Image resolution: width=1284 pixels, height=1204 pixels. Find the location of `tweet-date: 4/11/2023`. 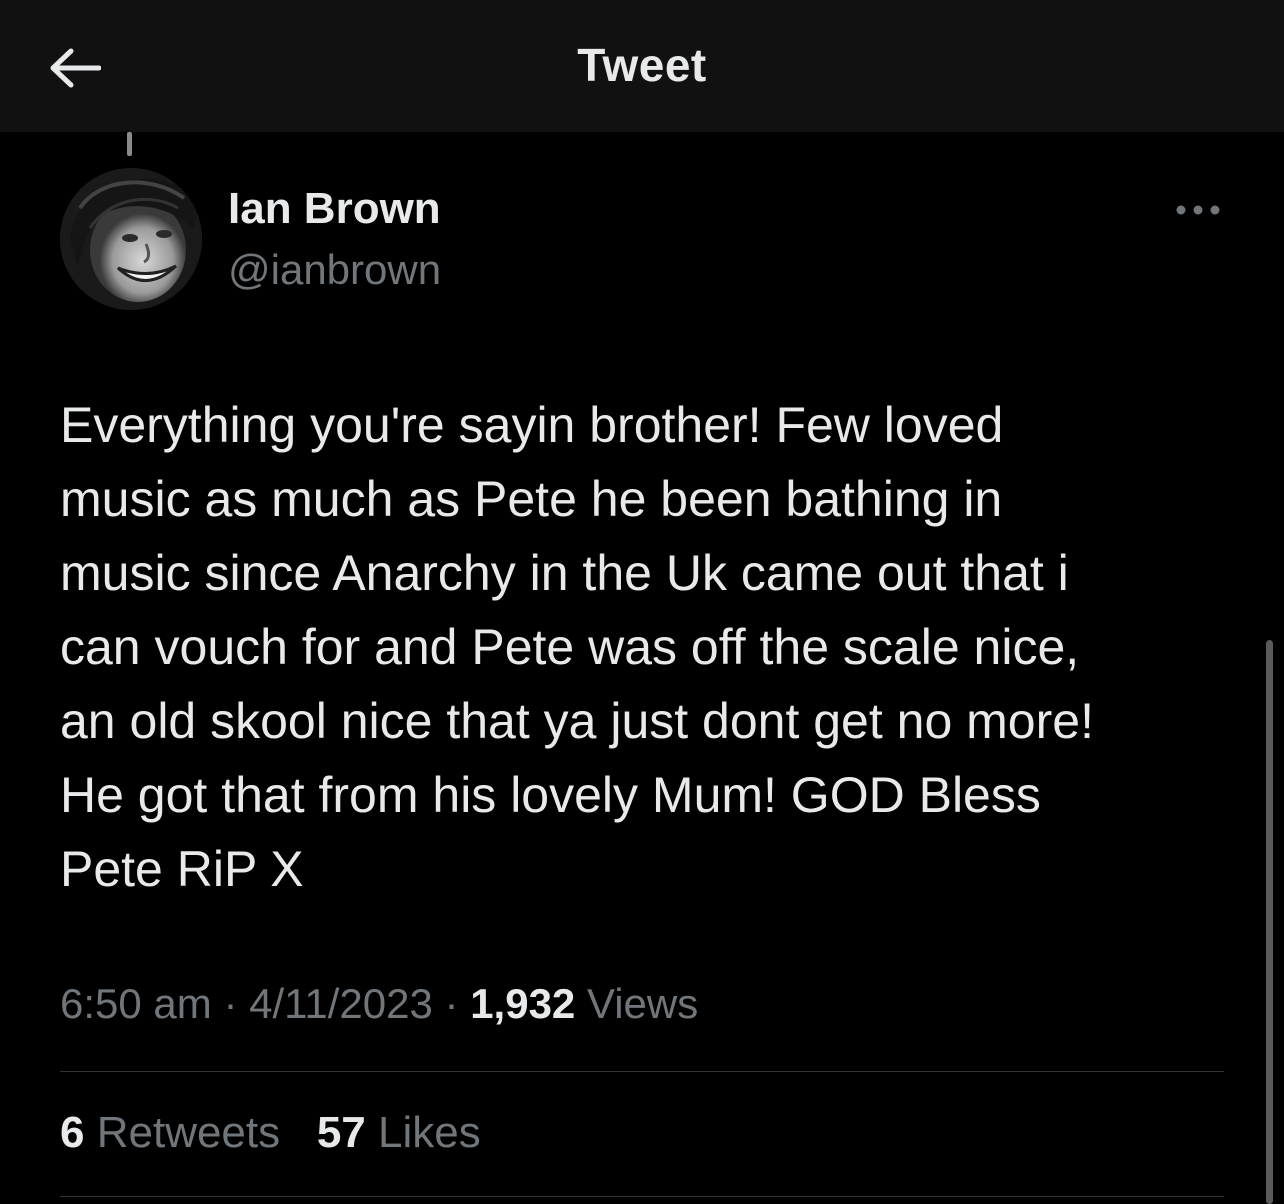

tweet-date: 4/11/2023 is located at coordinates (341, 1003).